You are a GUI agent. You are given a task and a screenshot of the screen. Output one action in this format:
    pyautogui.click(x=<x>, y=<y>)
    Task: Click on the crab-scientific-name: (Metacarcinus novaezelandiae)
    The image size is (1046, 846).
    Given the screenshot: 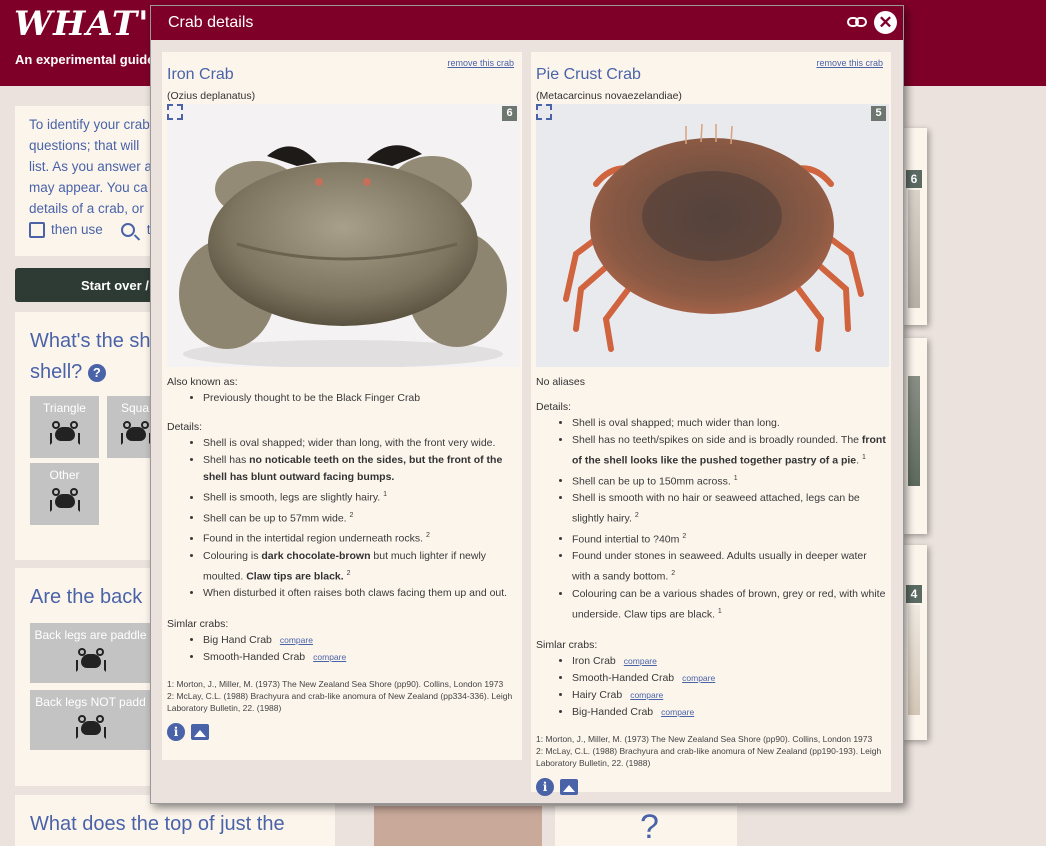 What is the action you would take?
    pyautogui.click(x=609, y=96)
    